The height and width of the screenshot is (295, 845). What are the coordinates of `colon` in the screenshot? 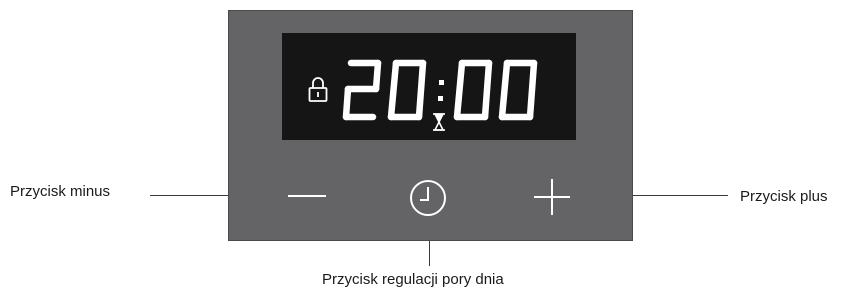 It's located at (441, 90).